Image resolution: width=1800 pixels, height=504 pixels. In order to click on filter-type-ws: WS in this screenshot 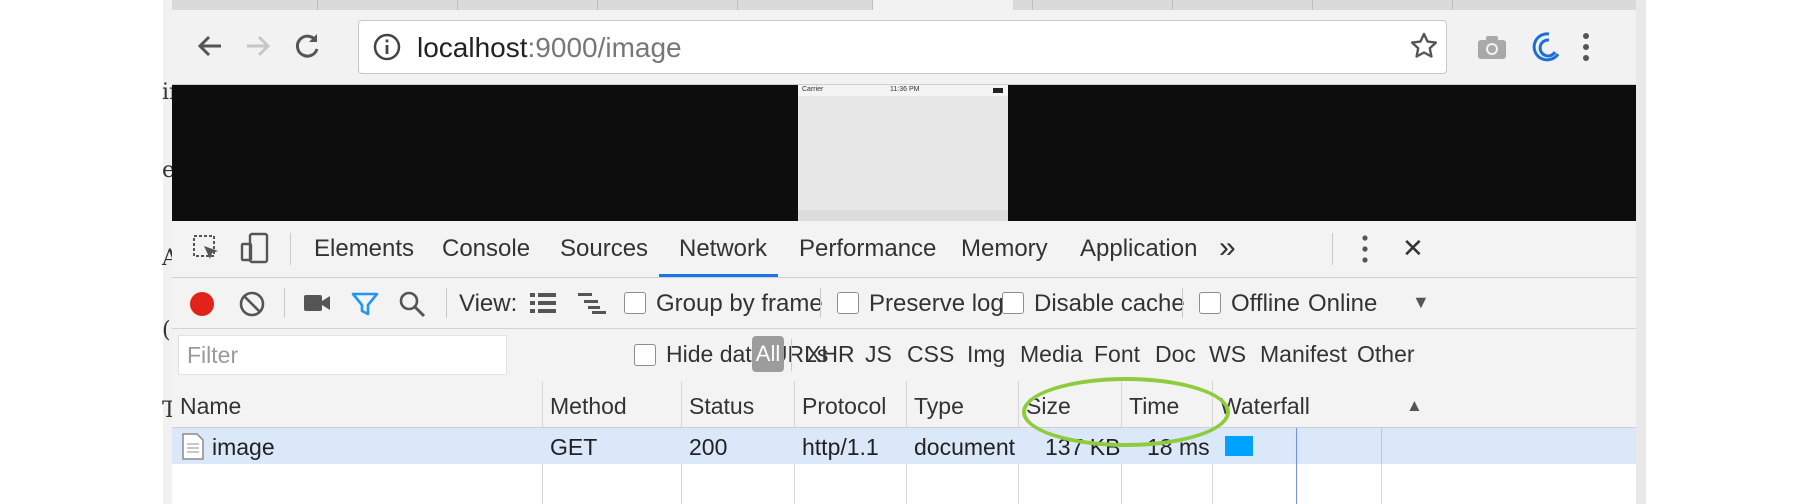, I will do `click(1227, 354)`.